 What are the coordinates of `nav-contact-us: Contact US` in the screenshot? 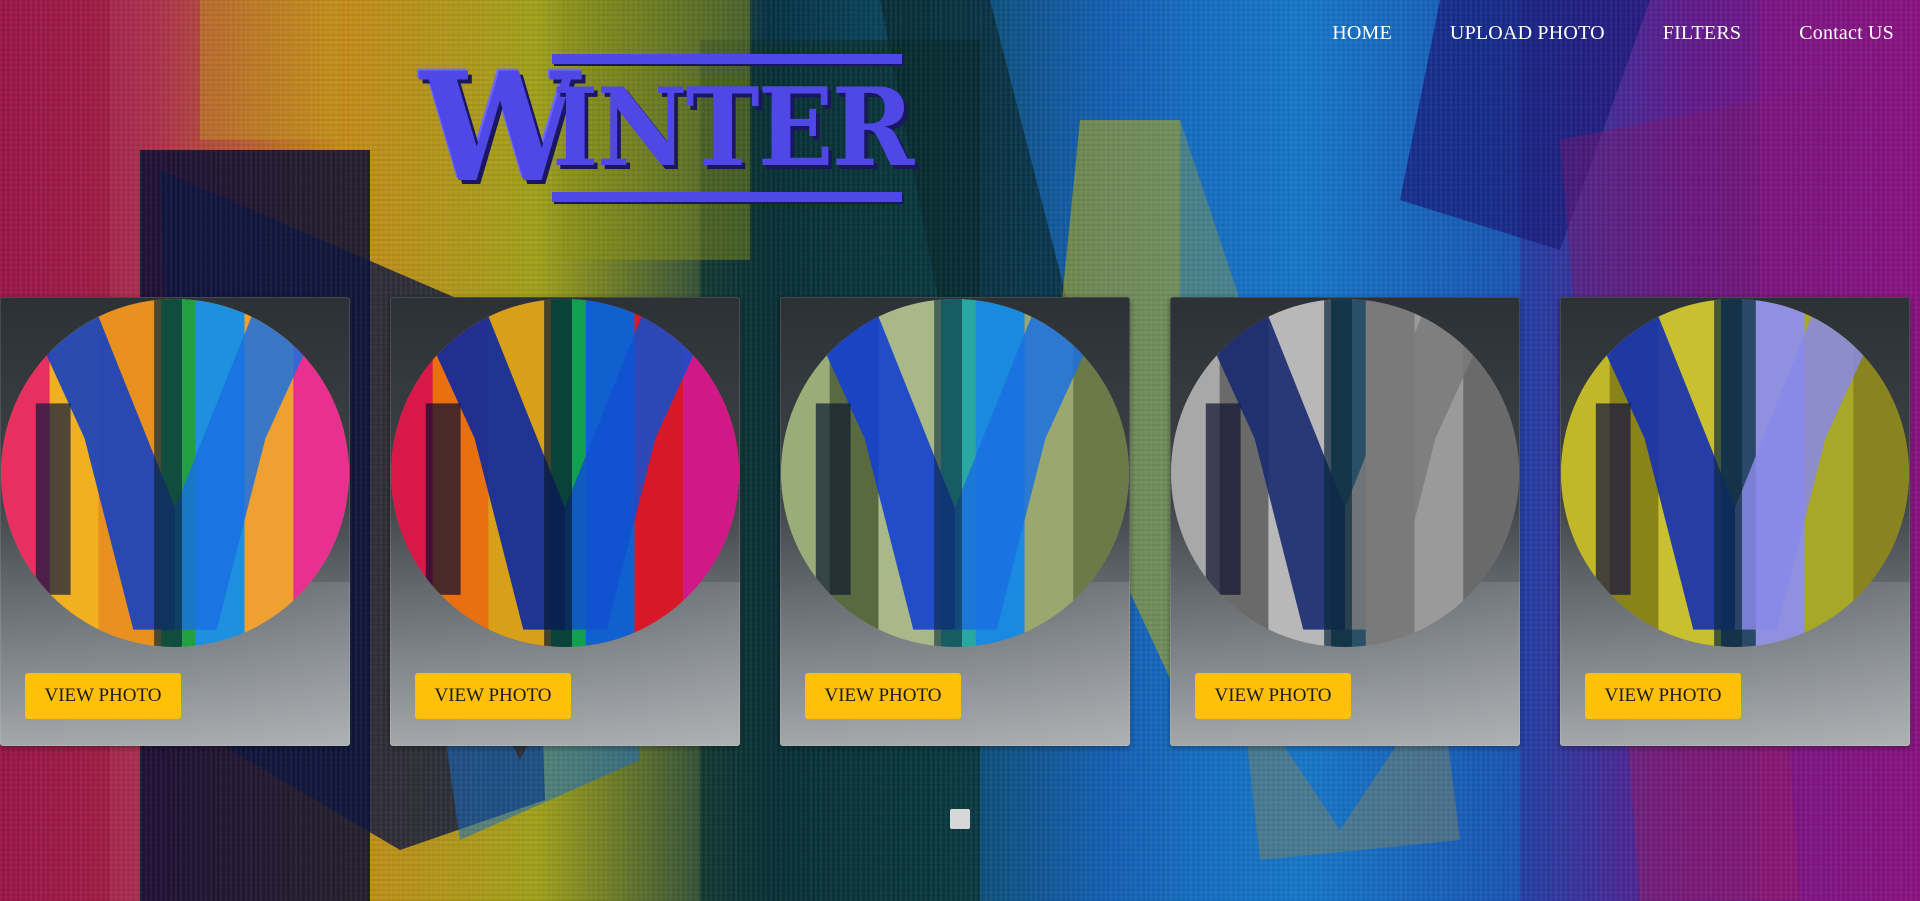 It's located at (1846, 33).